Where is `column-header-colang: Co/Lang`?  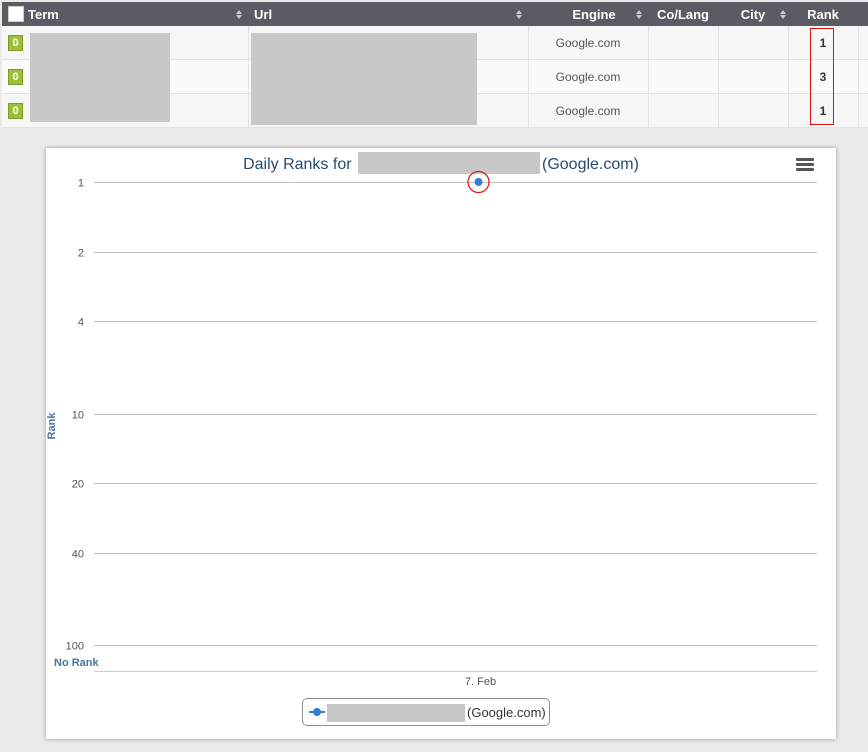 column-header-colang: Co/Lang is located at coordinates (683, 14).